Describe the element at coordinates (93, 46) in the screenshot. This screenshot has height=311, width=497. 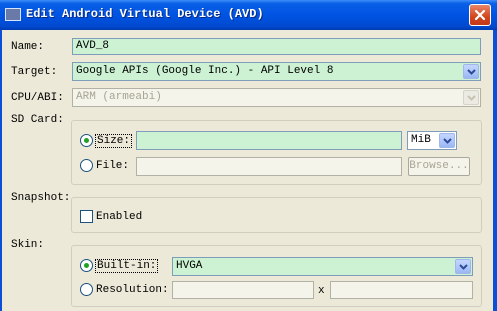
I see `name-input-value: AVD_8` at that location.